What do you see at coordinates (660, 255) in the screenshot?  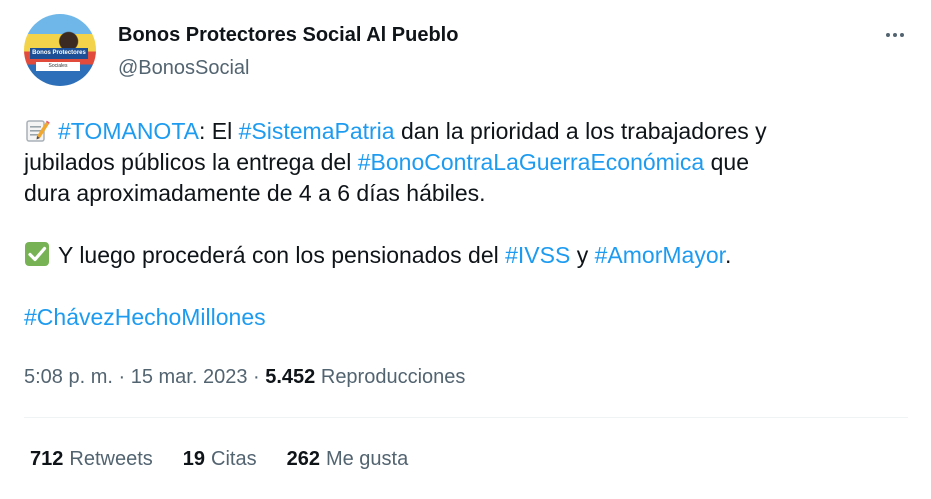 I see `hashtag-amormayor: #AmorMayor` at bounding box center [660, 255].